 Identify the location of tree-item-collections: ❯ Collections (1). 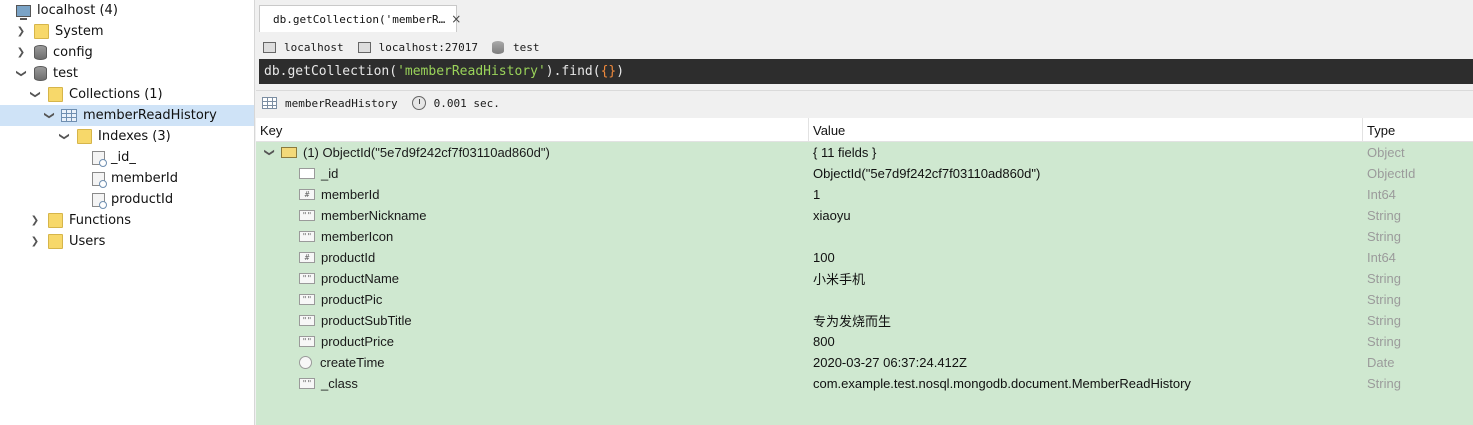
(127, 94).